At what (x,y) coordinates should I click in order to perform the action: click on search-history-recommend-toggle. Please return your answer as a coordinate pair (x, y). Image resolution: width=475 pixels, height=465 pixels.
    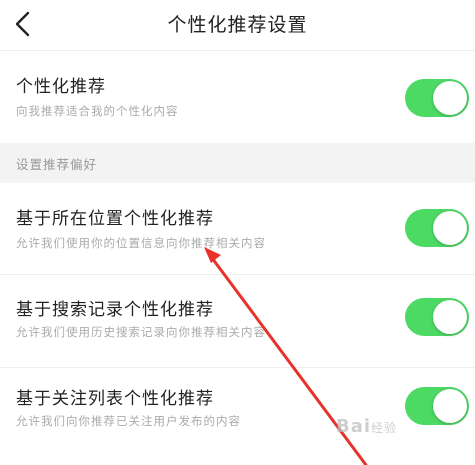
    Looking at the image, I should click on (437, 317).